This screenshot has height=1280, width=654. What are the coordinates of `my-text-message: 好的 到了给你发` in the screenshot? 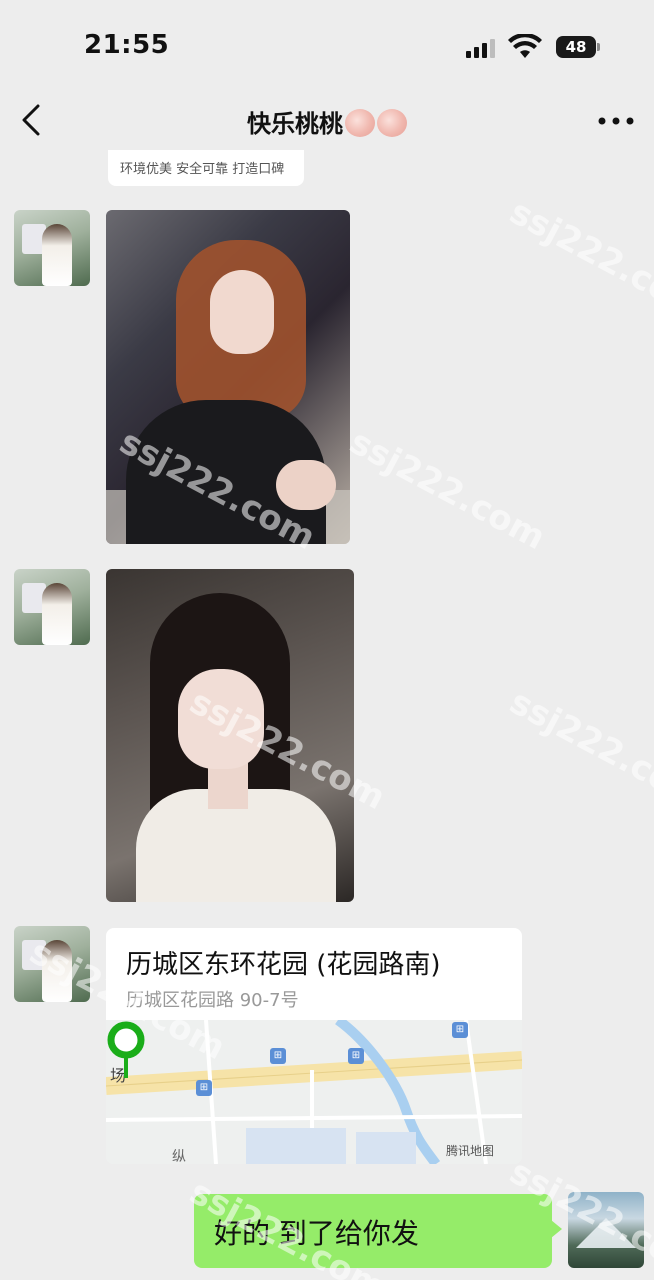 It's located at (378, 1231).